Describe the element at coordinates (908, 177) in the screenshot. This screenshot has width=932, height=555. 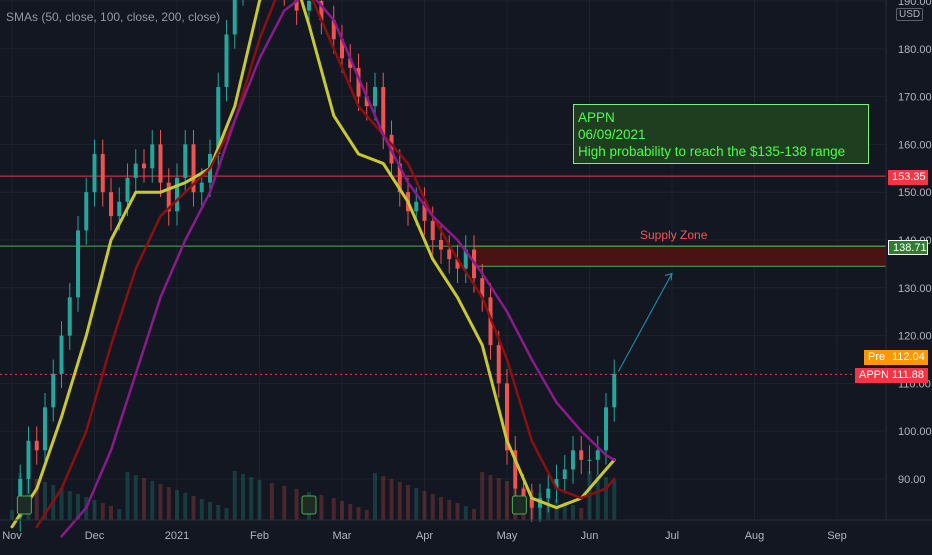
I see `resistance-price-tag: 153.35` at that location.